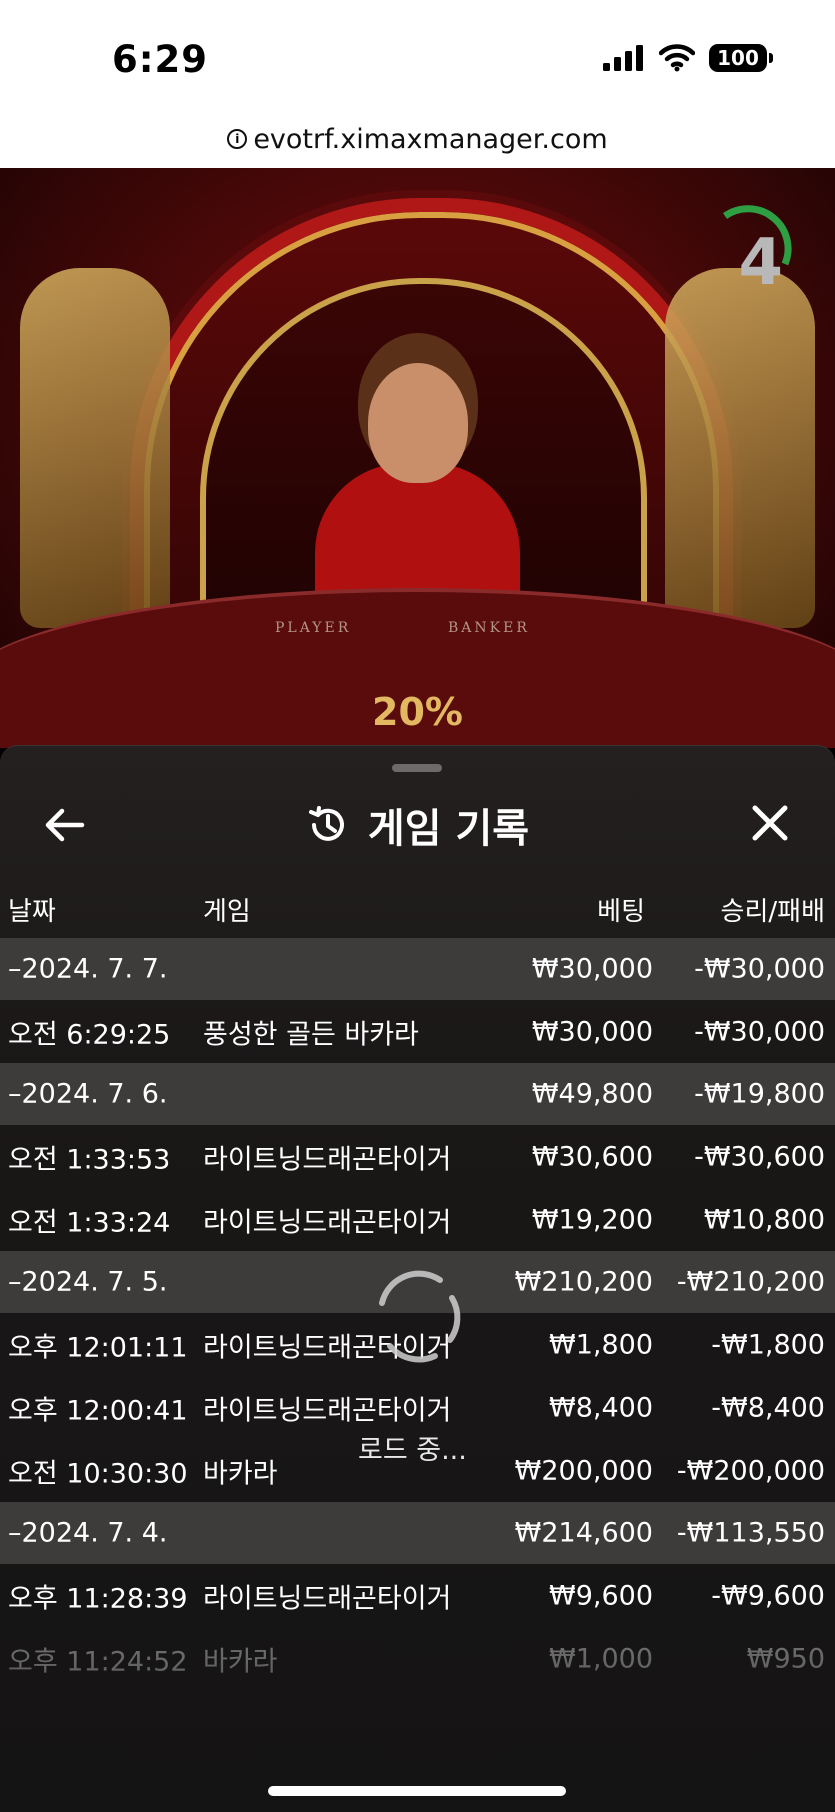 Image resolution: width=835 pixels, height=1812 pixels. I want to click on dragon-statue-right, so click(740, 448).